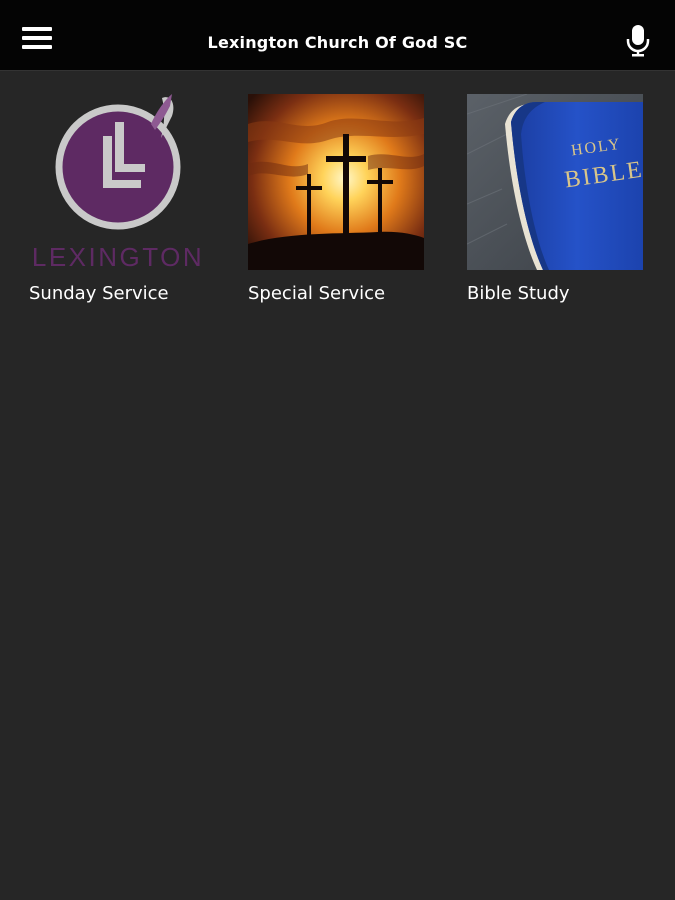 This screenshot has width=675, height=900. I want to click on tile-sunday-service: LEXINGTON Sunday Service, so click(117, 199).